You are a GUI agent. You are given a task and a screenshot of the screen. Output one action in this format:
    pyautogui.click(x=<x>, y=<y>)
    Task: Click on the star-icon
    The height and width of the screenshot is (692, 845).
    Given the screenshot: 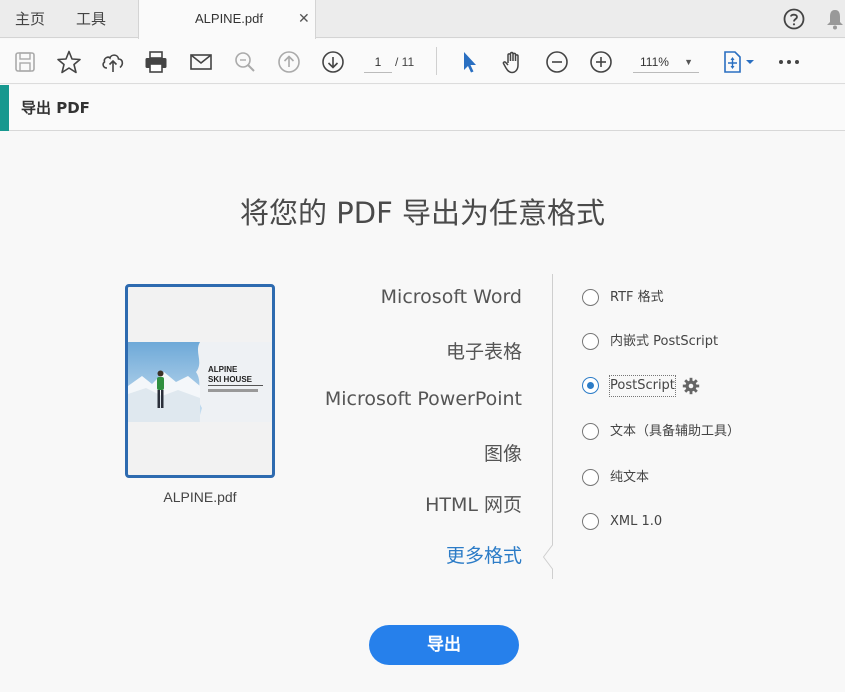 What is the action you would take?
    pyautogui.click(x=69, y=62)
    